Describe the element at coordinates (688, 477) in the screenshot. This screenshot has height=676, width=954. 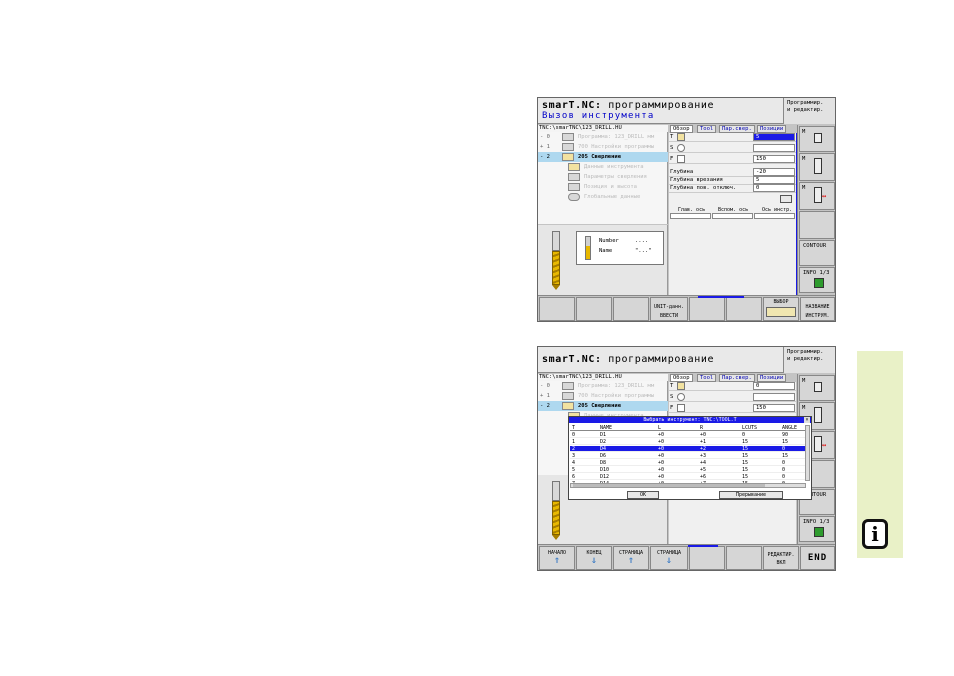
I see `table-row: 6 D12 +0 +6 15 0` at that location.